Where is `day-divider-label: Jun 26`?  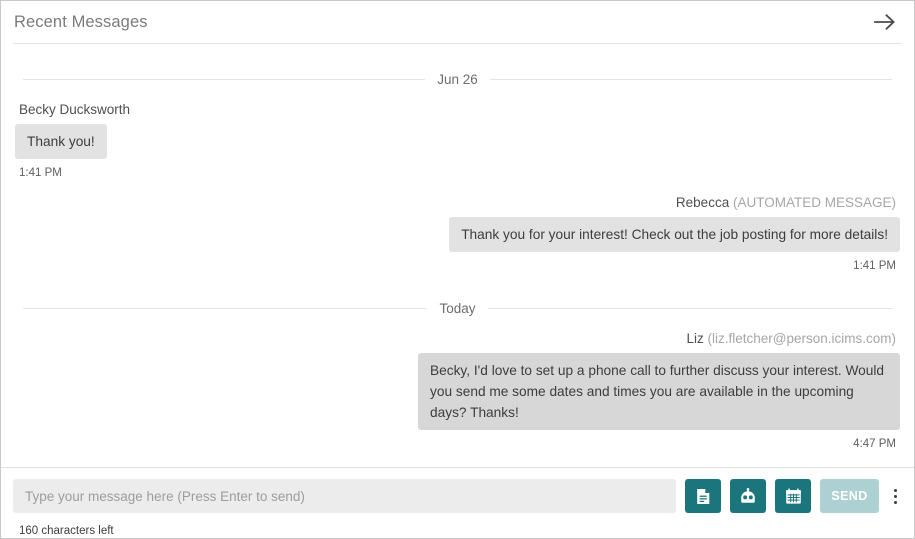 day-divider-label: Jun 26 is located at coordinates (457, 79).